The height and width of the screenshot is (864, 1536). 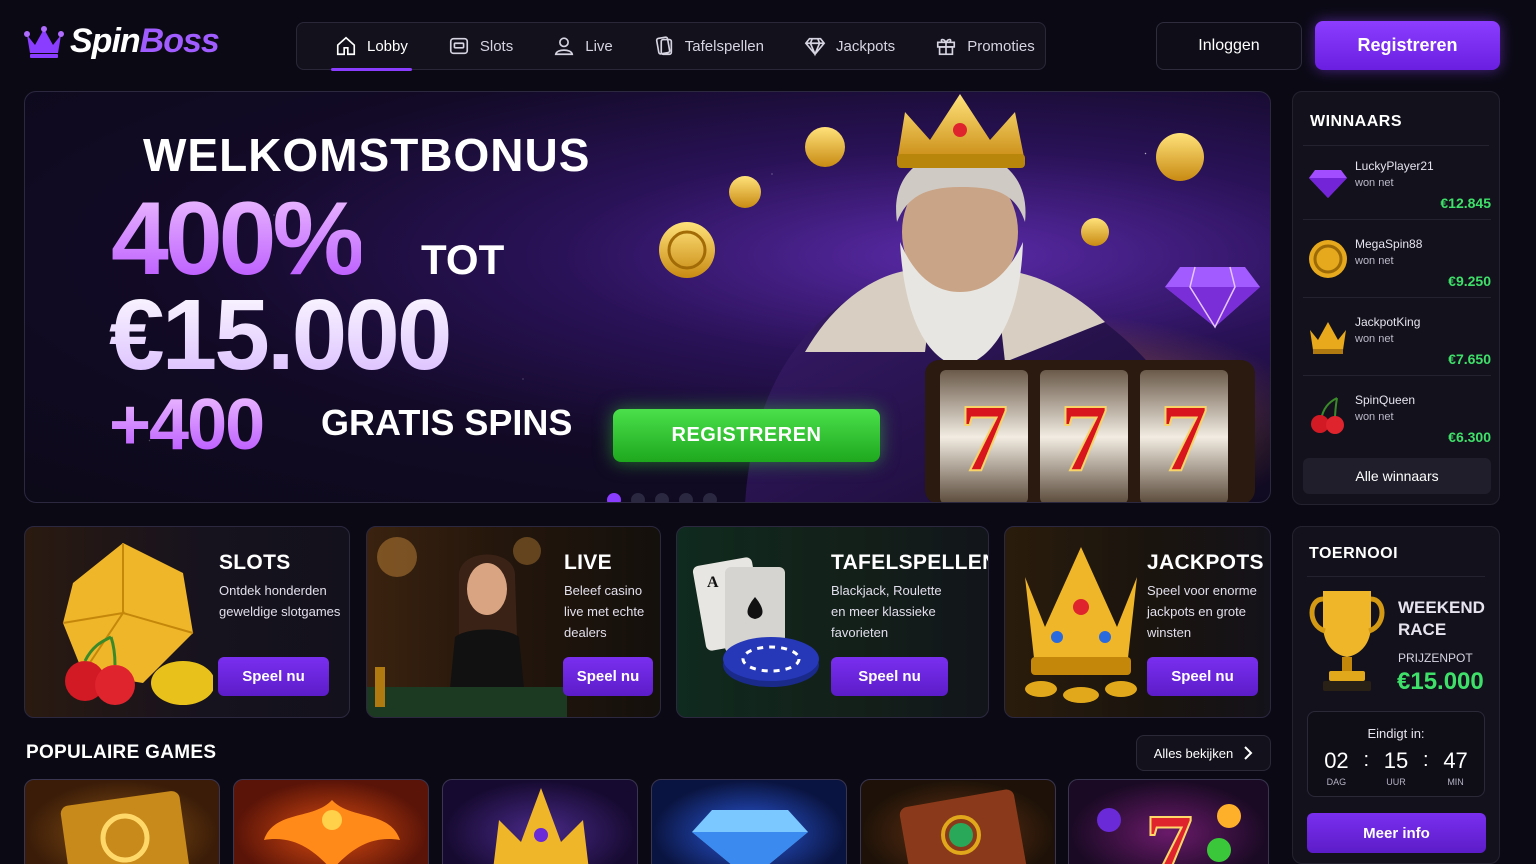 What do you see at coordinates (255, 562) in the screenshot?
I see `category-title: SLOTS` at bounding box center [255, 562].